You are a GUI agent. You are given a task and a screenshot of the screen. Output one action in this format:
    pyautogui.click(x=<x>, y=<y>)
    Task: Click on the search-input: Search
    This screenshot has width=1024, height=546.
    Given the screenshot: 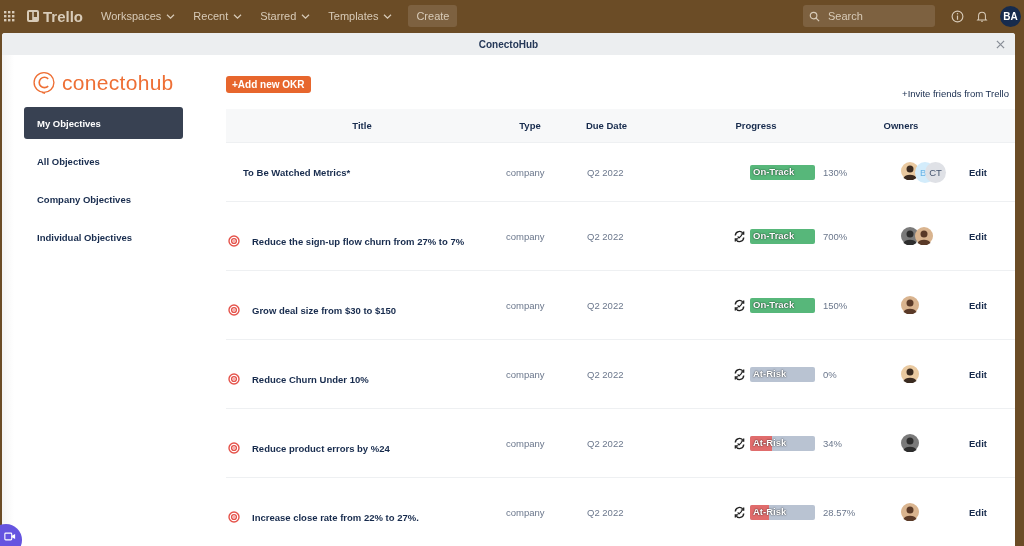 What is the action you would take?
    pyautogui.click(x=873, y=16)
    